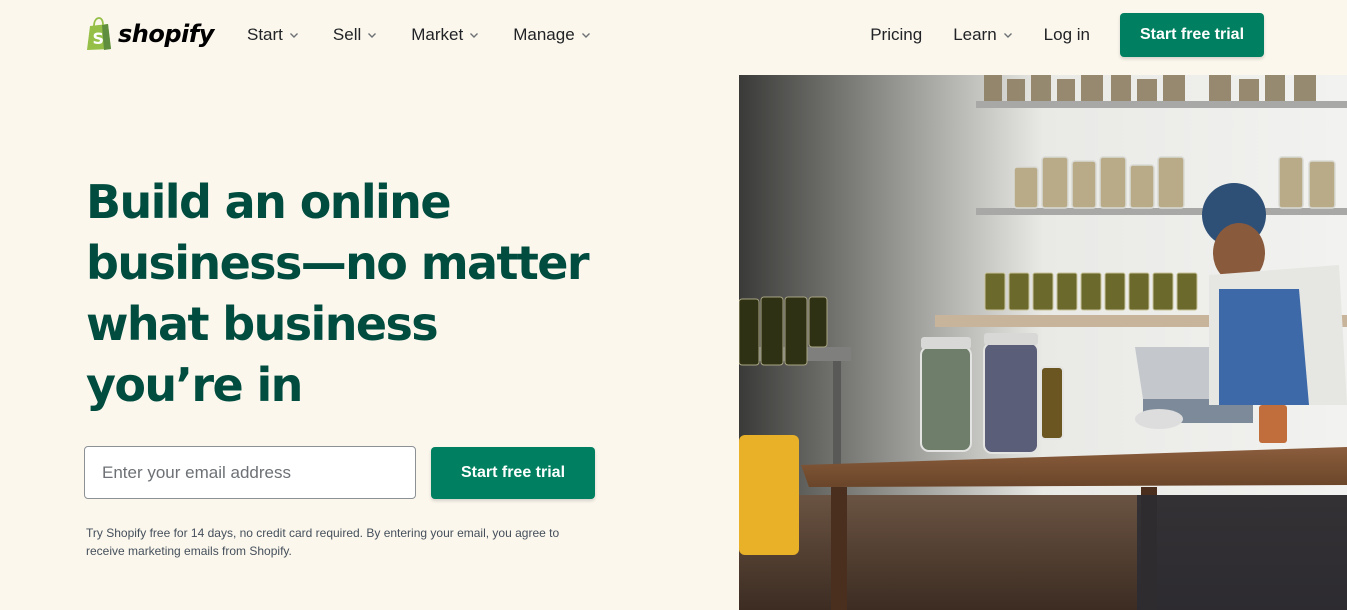 The height and width of the screenshot is (610, 1347). I want to click on nav-item-market: Market, so click(445, 35).